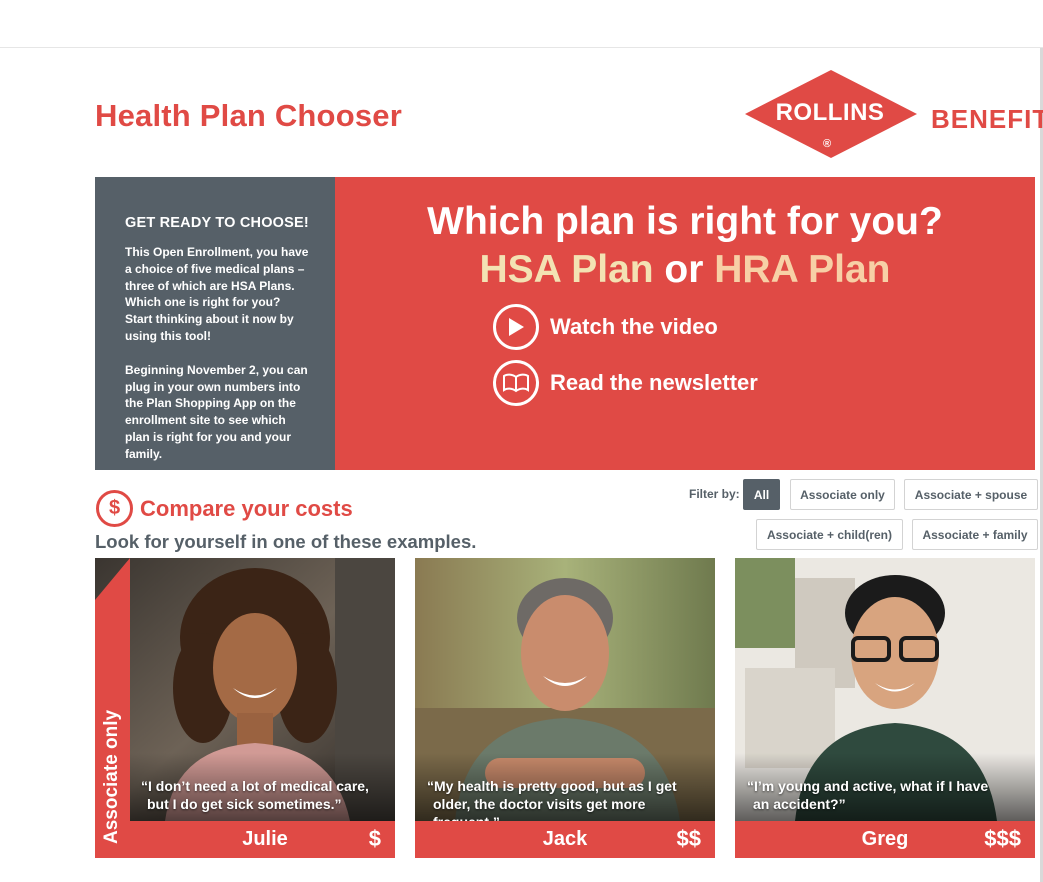  I want to click on filter-label: Filter by:, so click(714, 494).